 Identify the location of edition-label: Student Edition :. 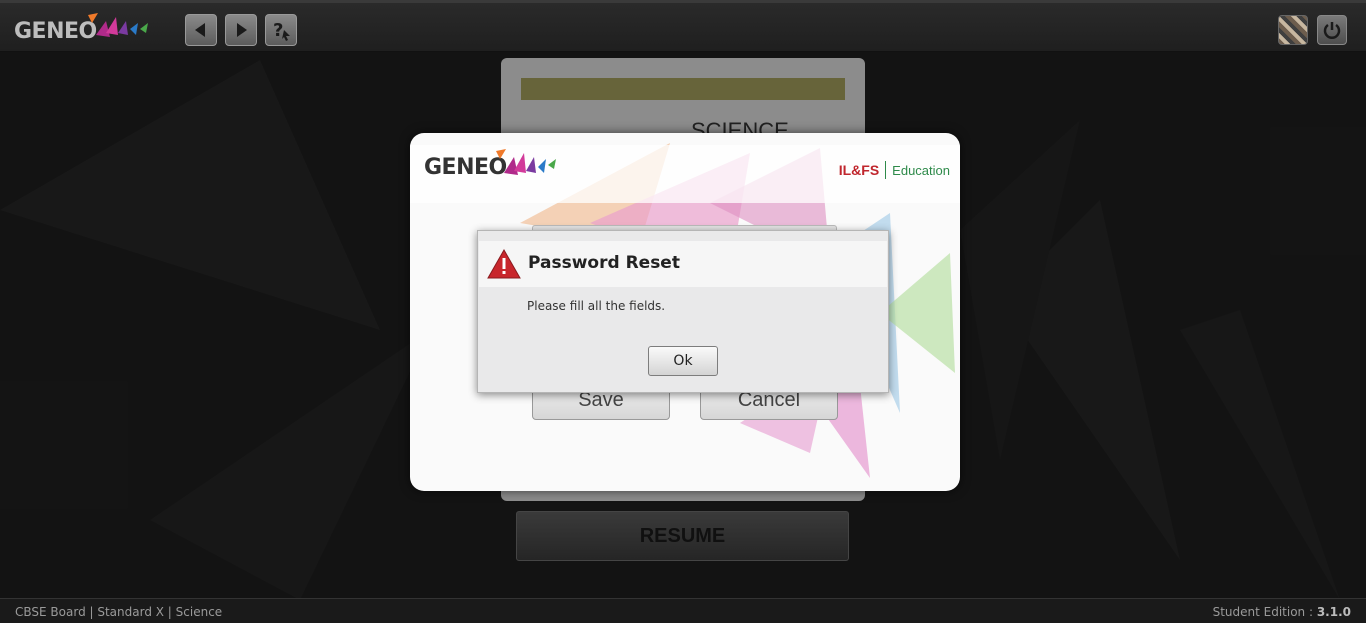
(1264, 612).